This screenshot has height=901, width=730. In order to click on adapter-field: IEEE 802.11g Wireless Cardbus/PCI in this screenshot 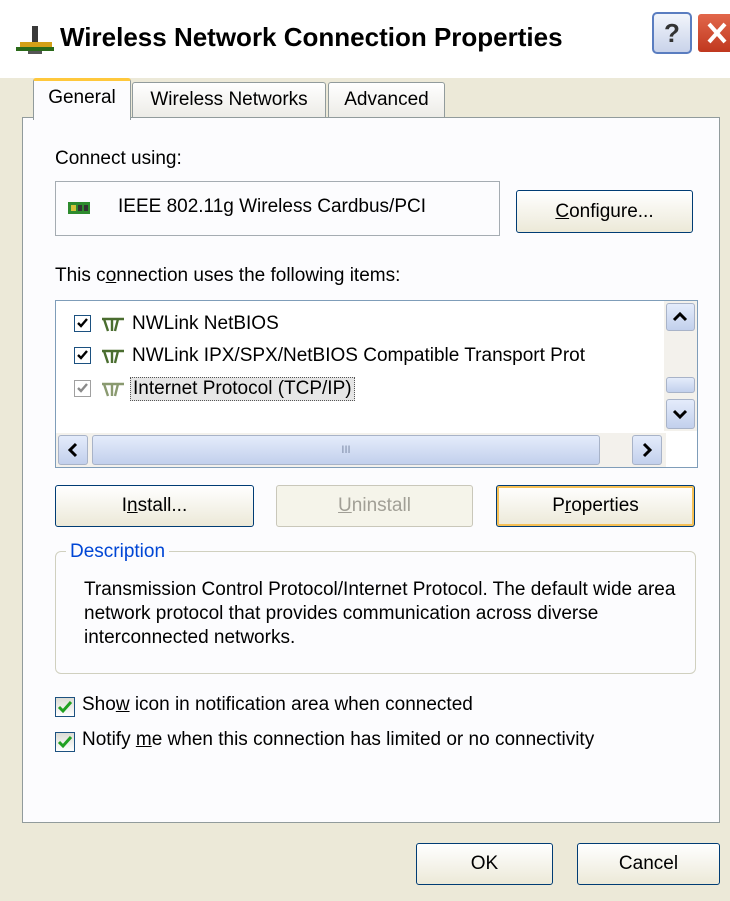, I will do `click(277, 208)`.